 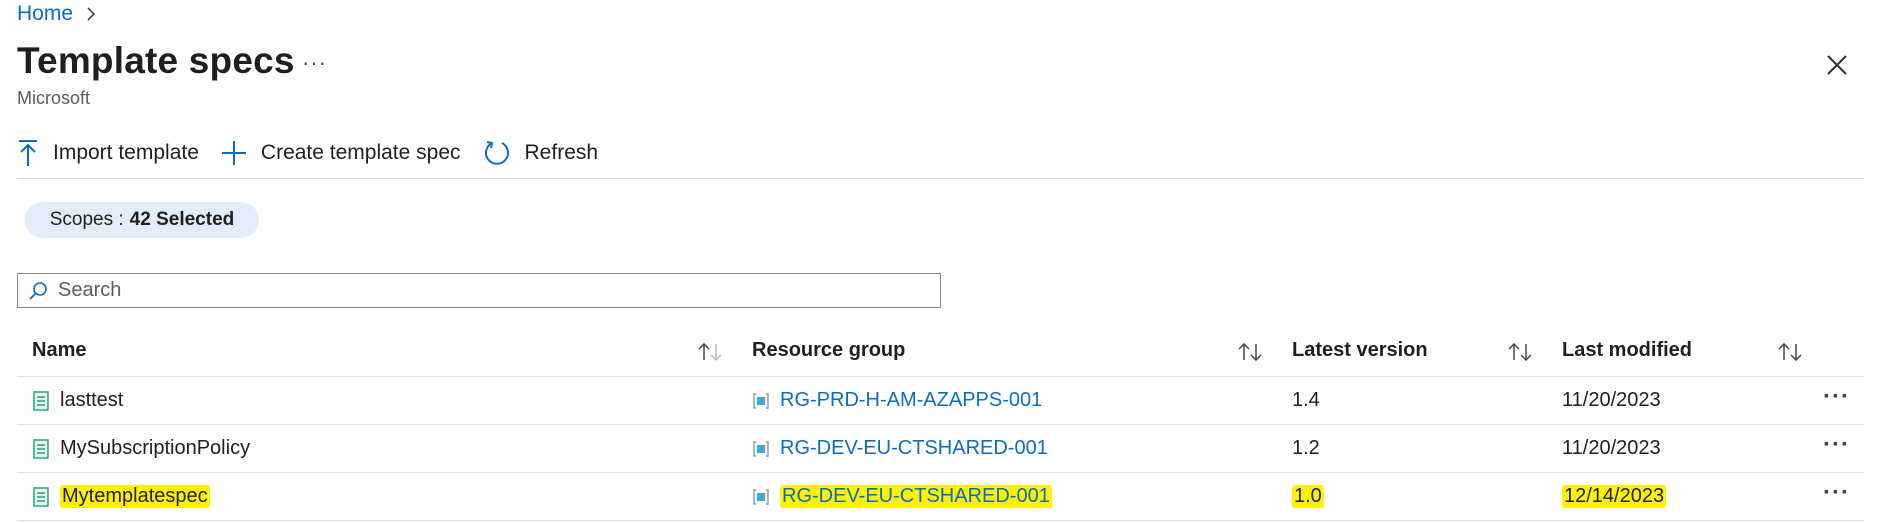 I want to click on search-box, so click(x=479, y=290).